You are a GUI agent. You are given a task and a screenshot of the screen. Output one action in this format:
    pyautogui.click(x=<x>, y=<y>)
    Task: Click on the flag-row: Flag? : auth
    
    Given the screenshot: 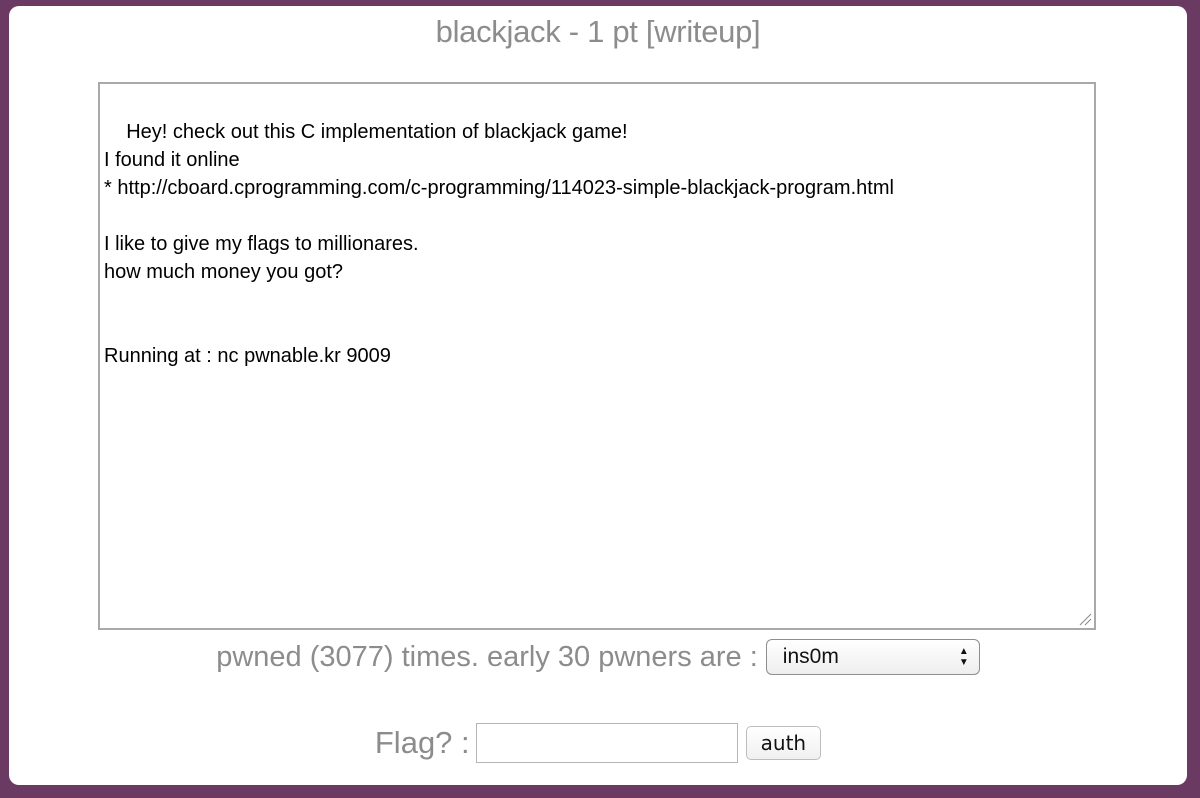 What is the action you would take?
    pyautogui.click(x=598, y=743)
    